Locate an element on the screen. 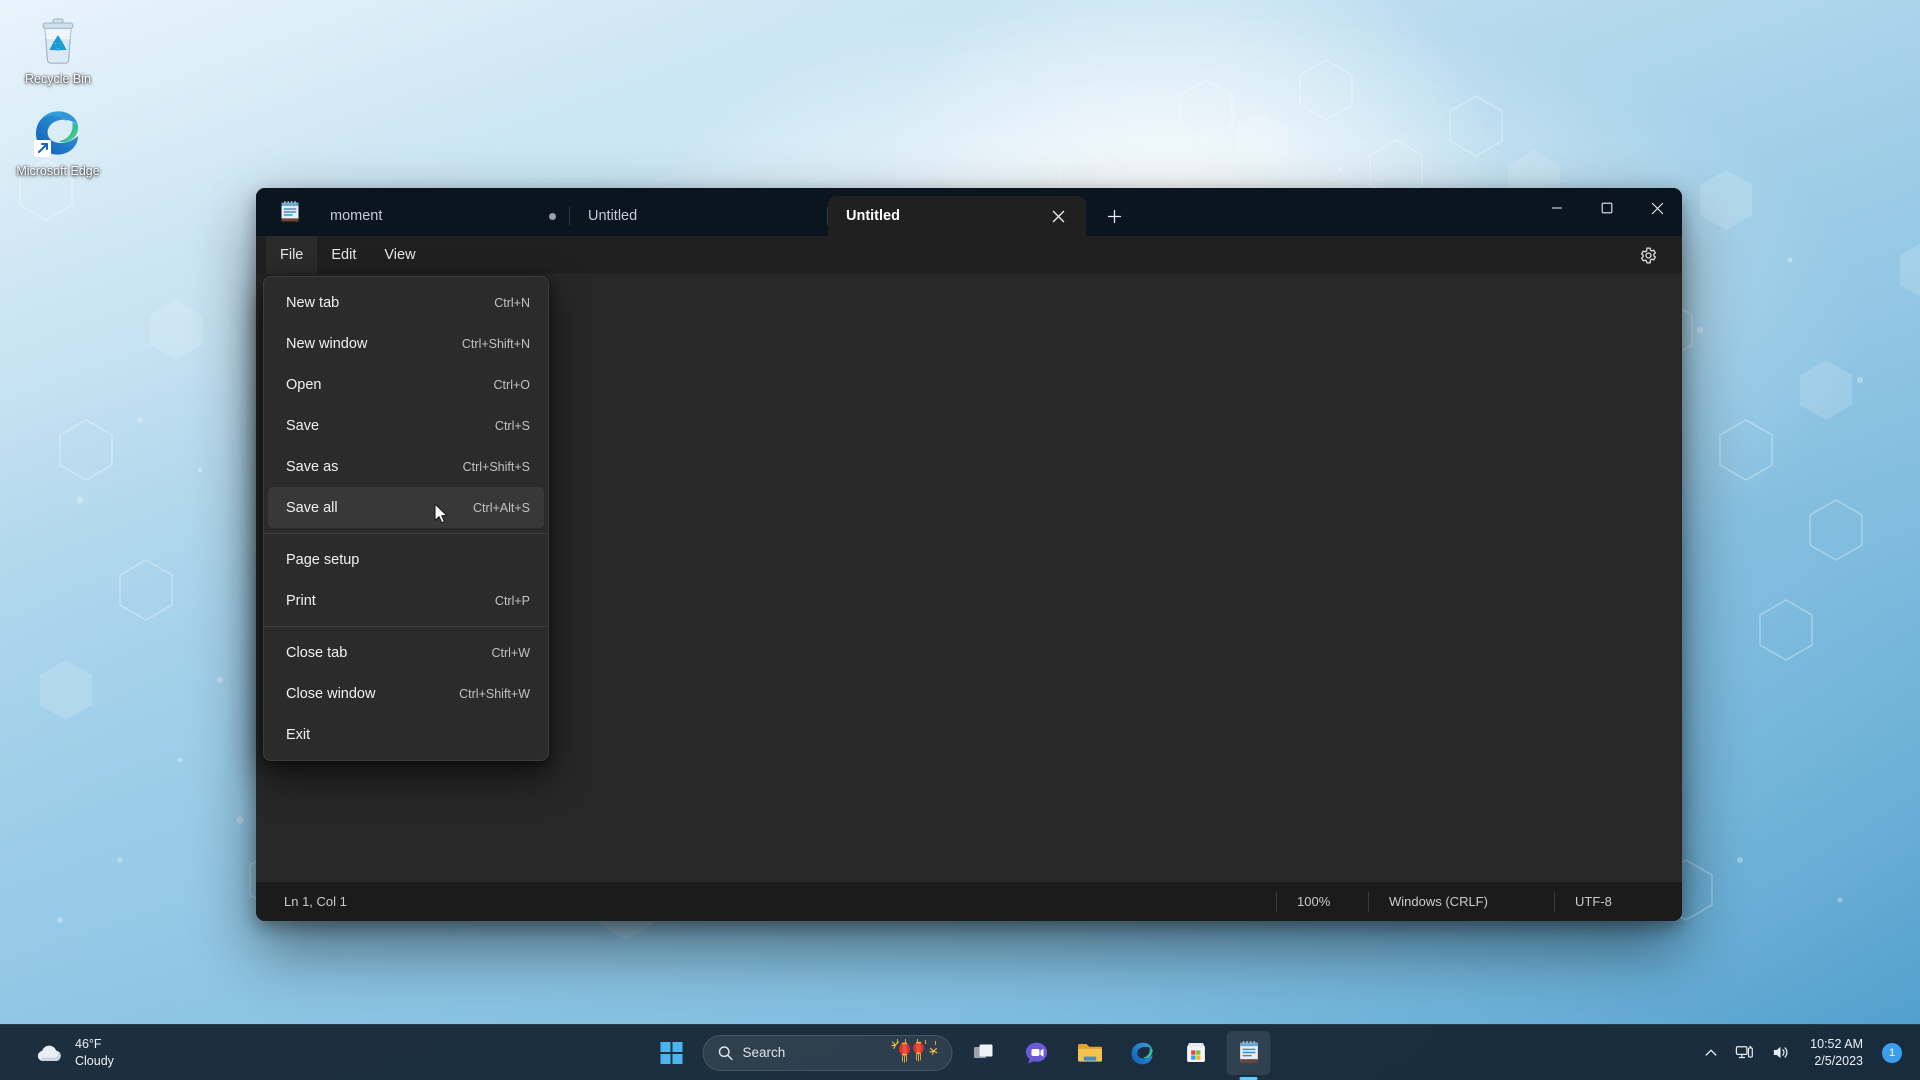  menu-edit: Edit is located at coordinates (343, 255).